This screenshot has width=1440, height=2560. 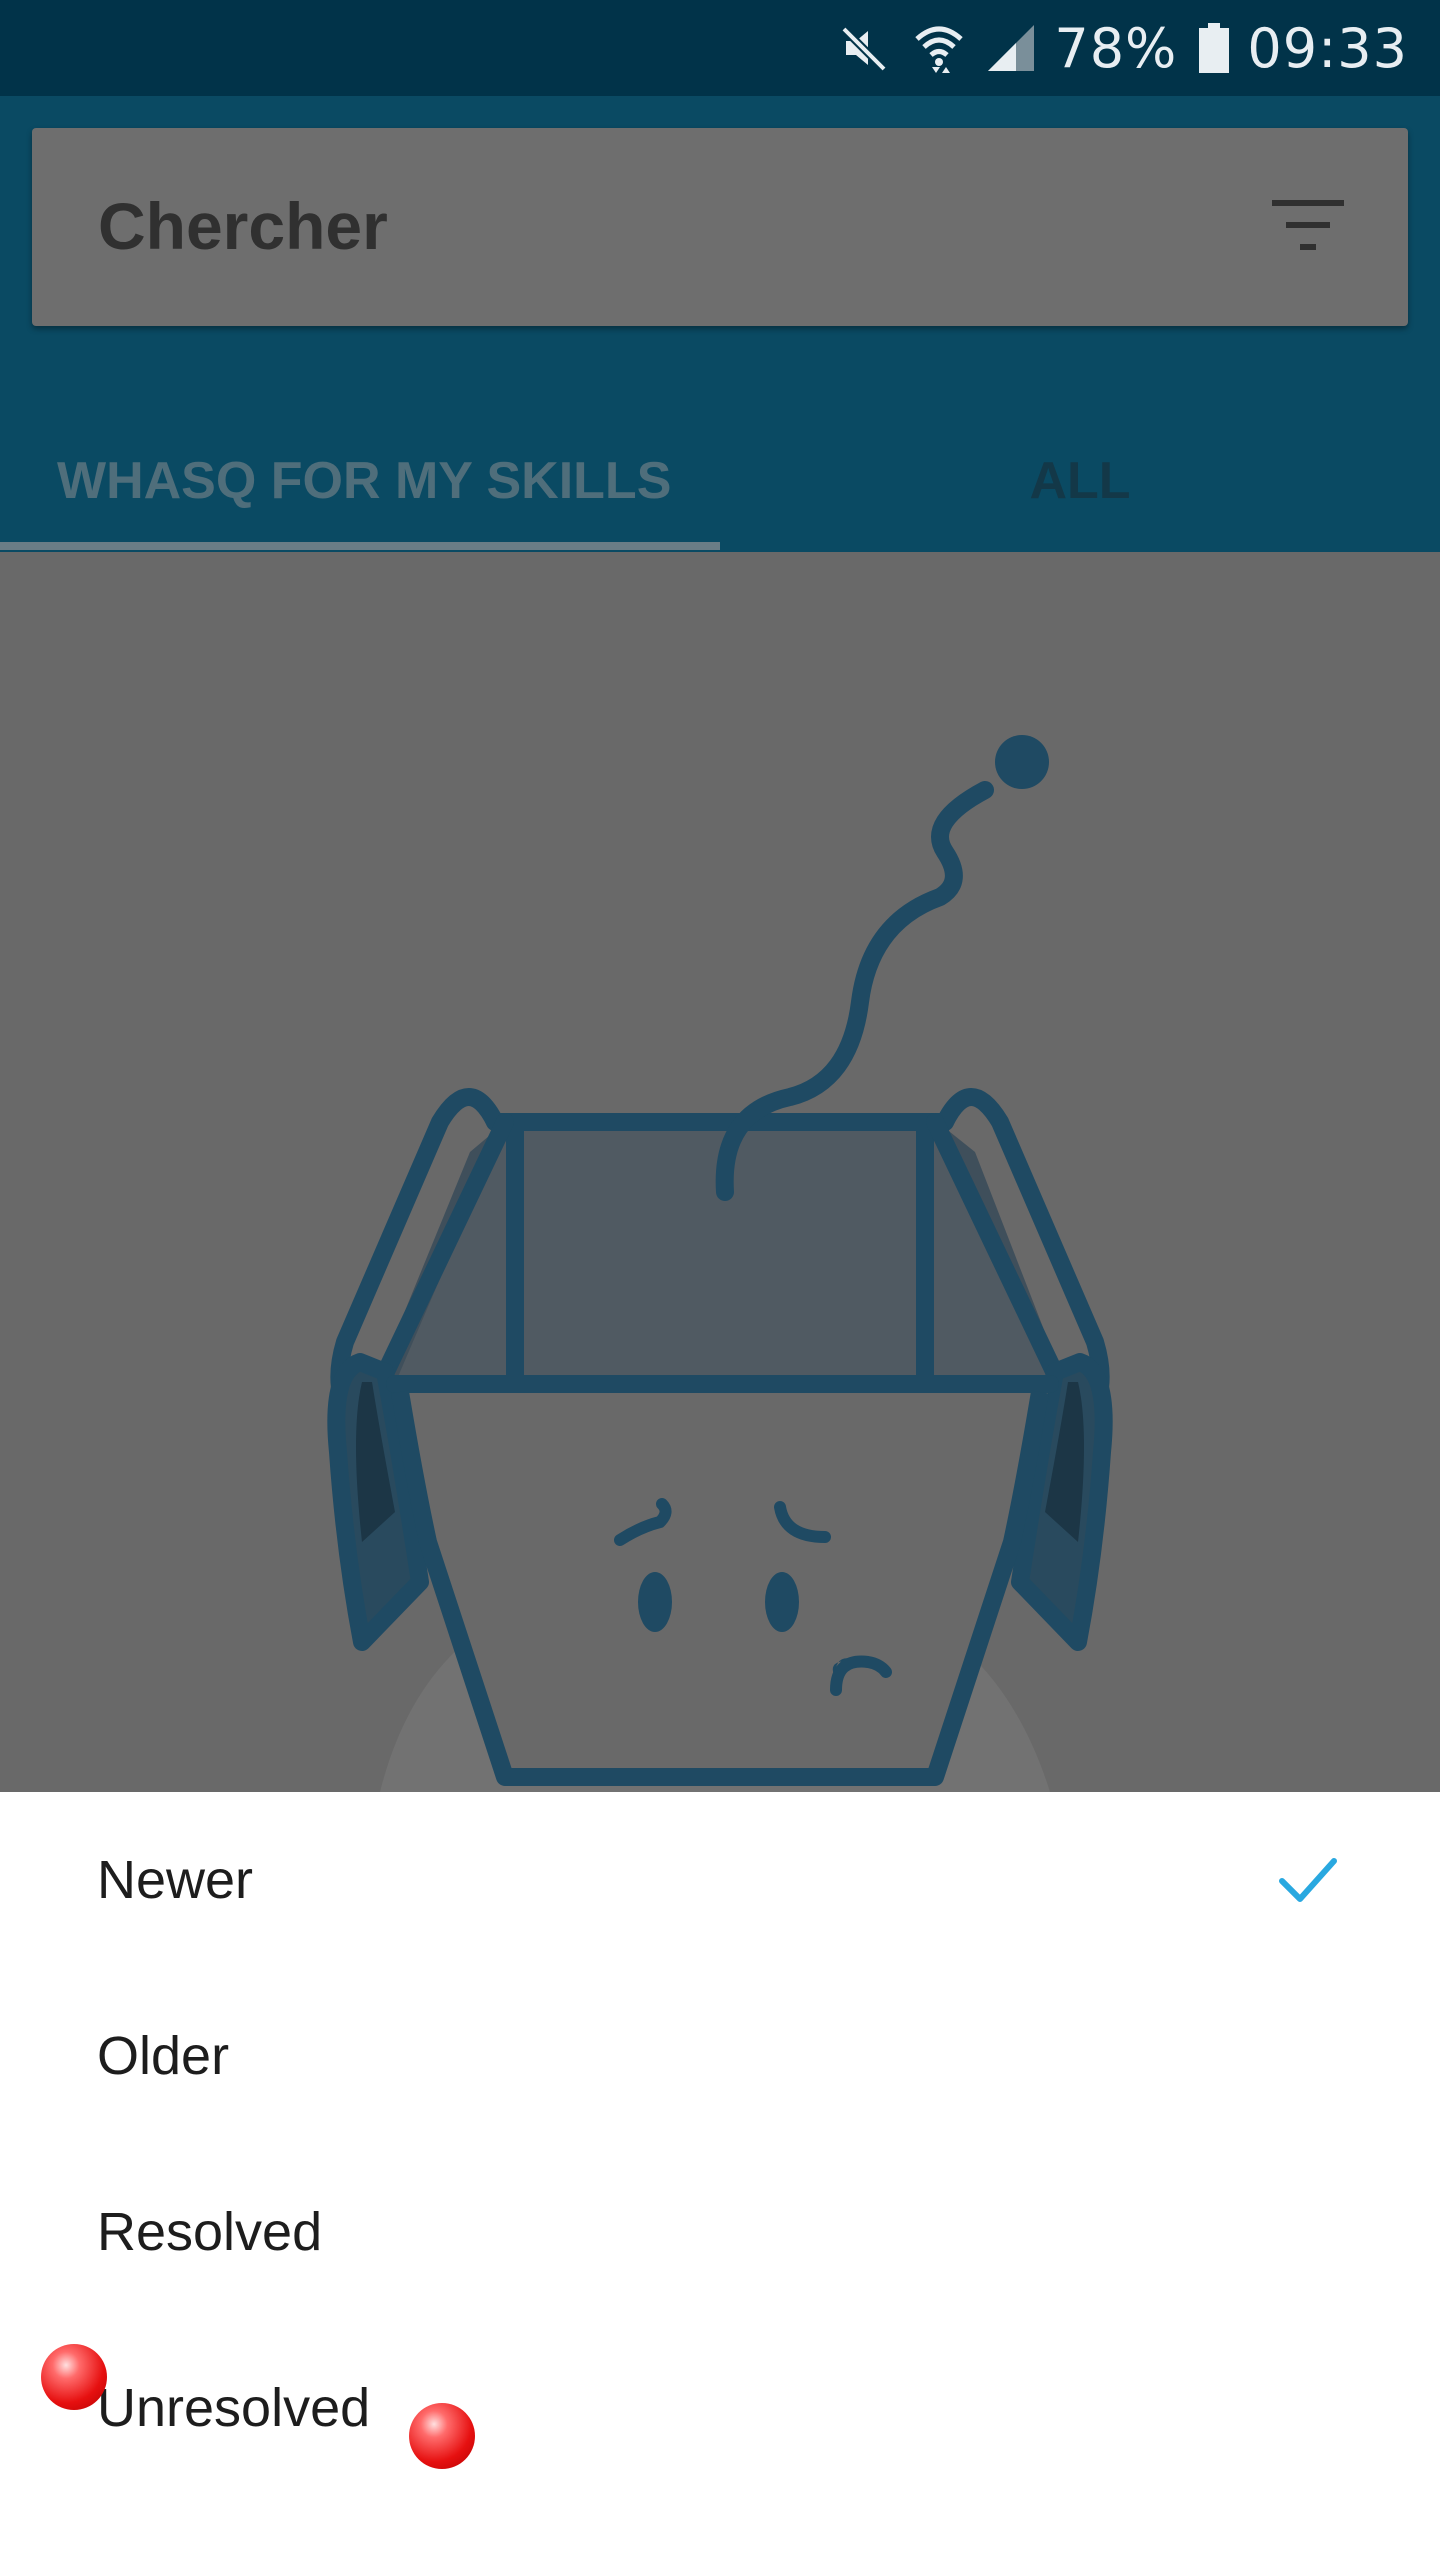 What do you see at coordinates (720, 227) in the screenshot?
I see `search-bar: Chercher` at bounding box center [720, 227].